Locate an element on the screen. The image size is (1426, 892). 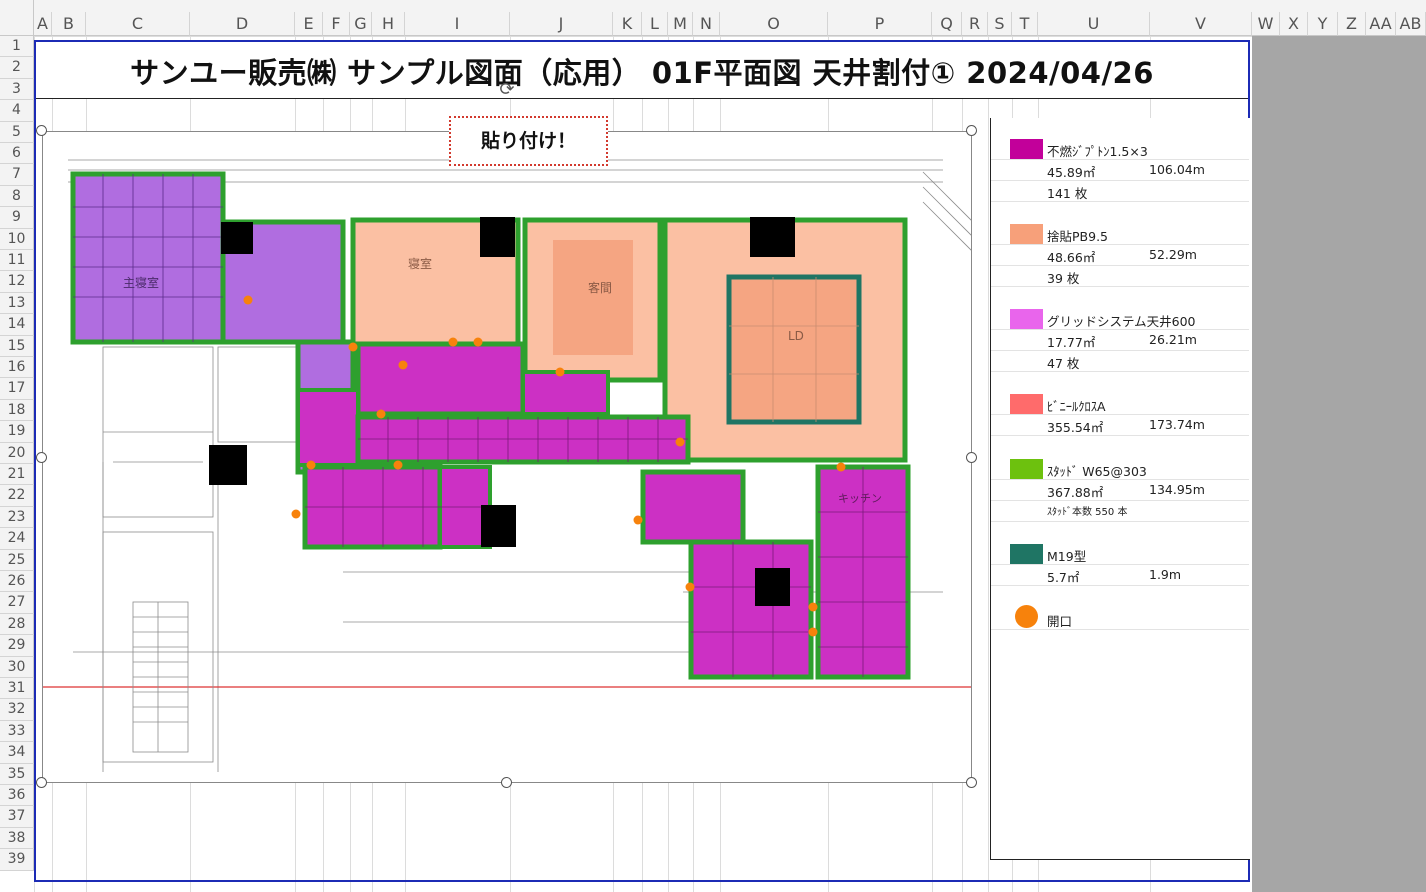
row-header-39: 39 is located at coordinates (17, 860).